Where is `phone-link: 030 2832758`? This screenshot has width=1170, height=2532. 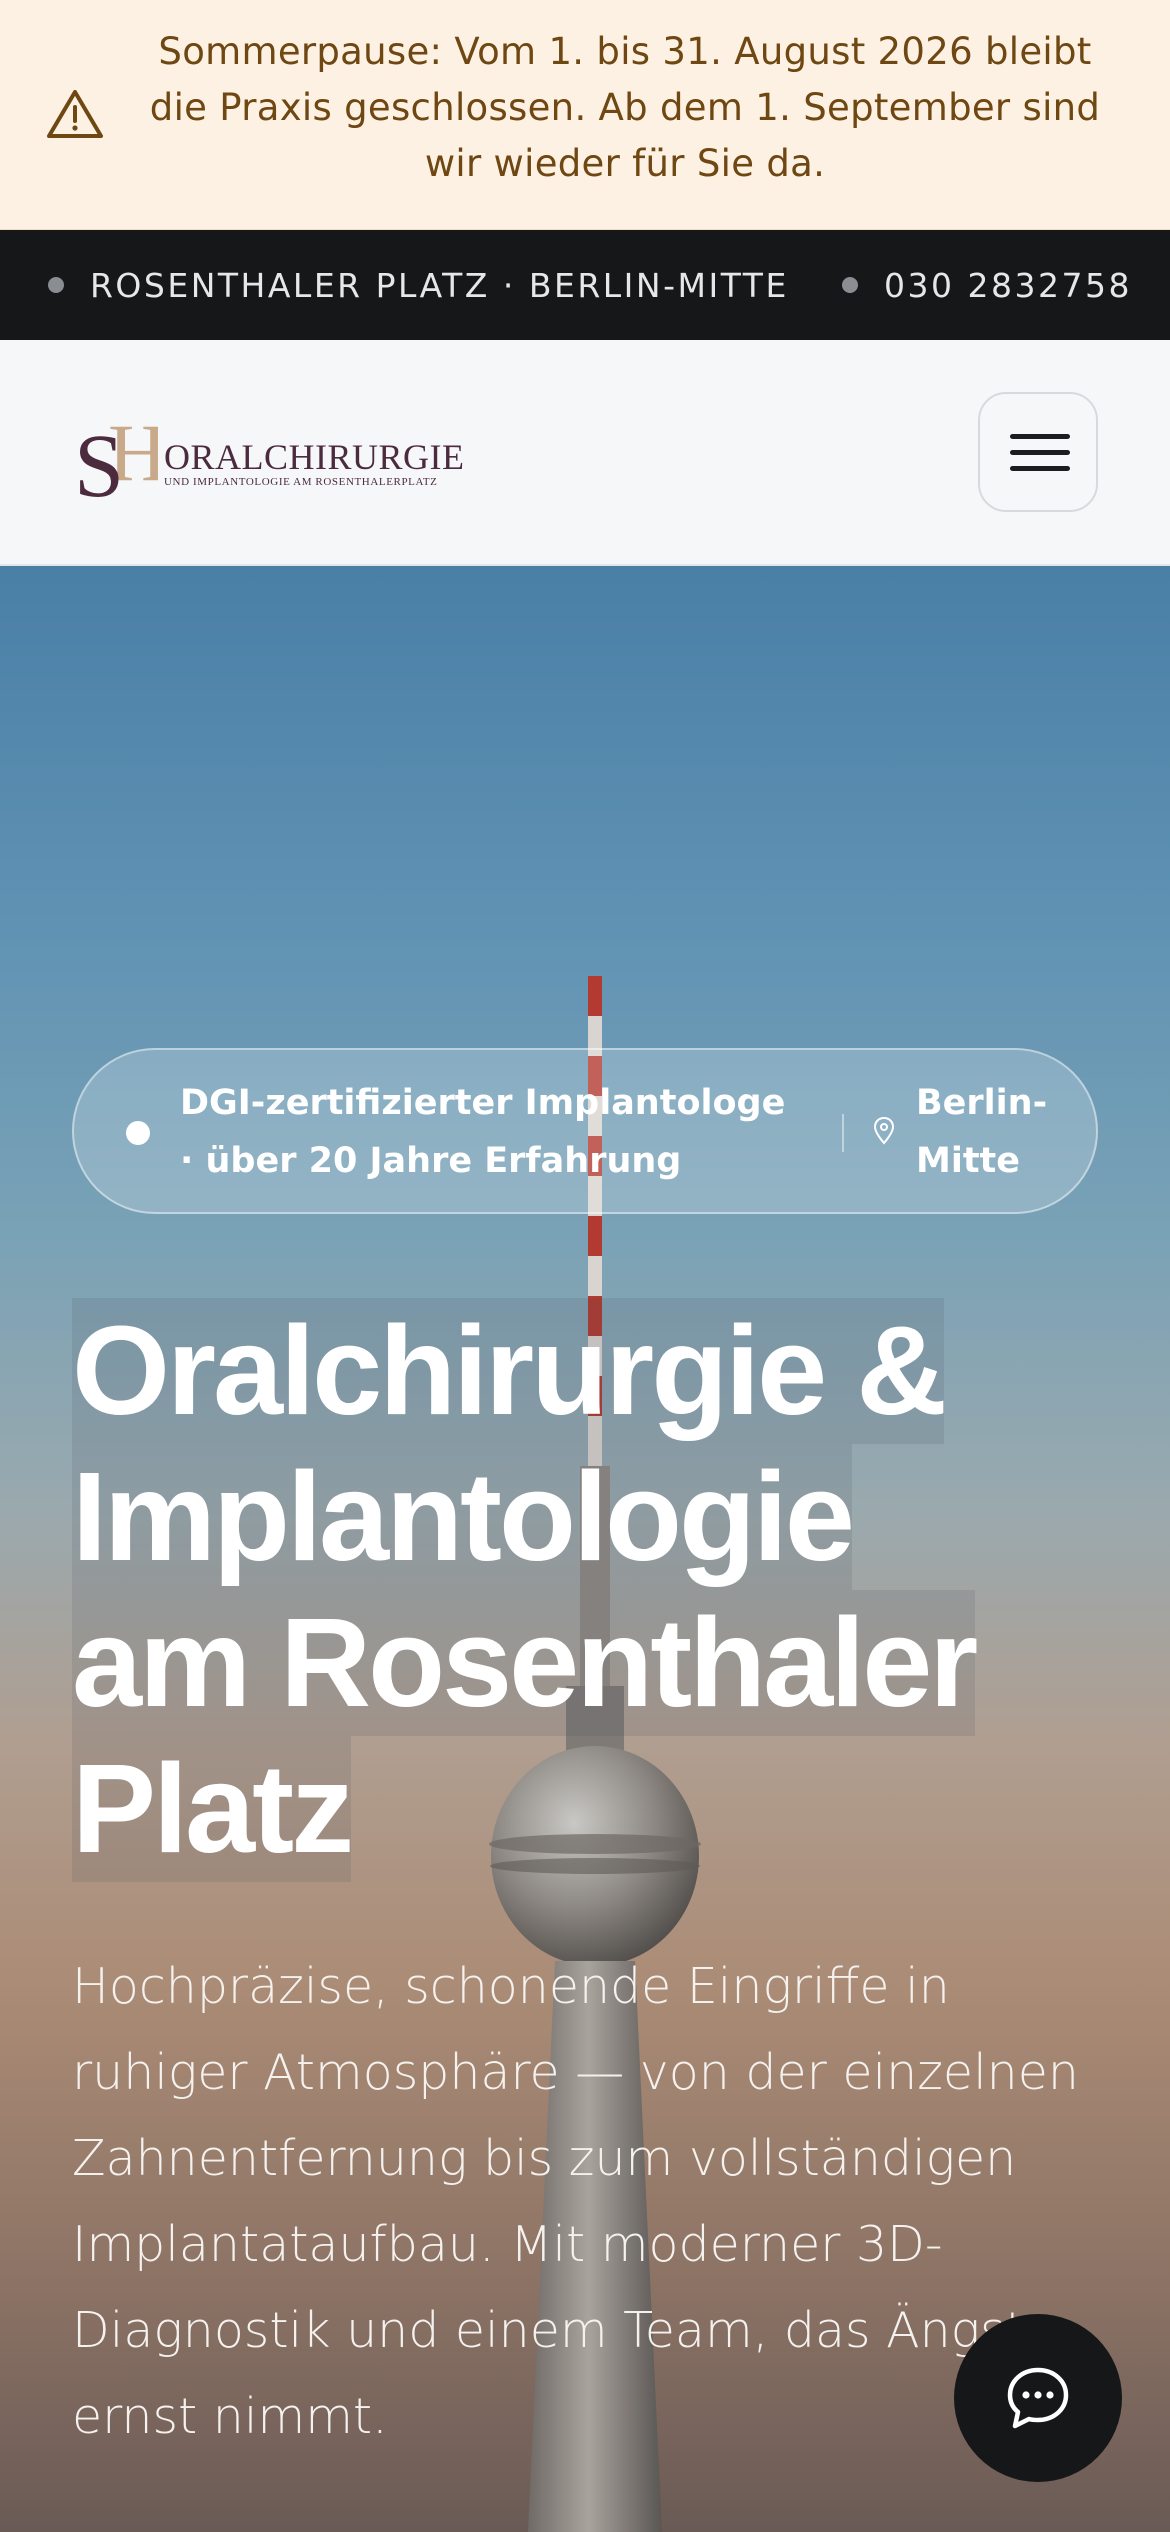 phone-link: 030 2832758 is located at coordinates (987, 285).